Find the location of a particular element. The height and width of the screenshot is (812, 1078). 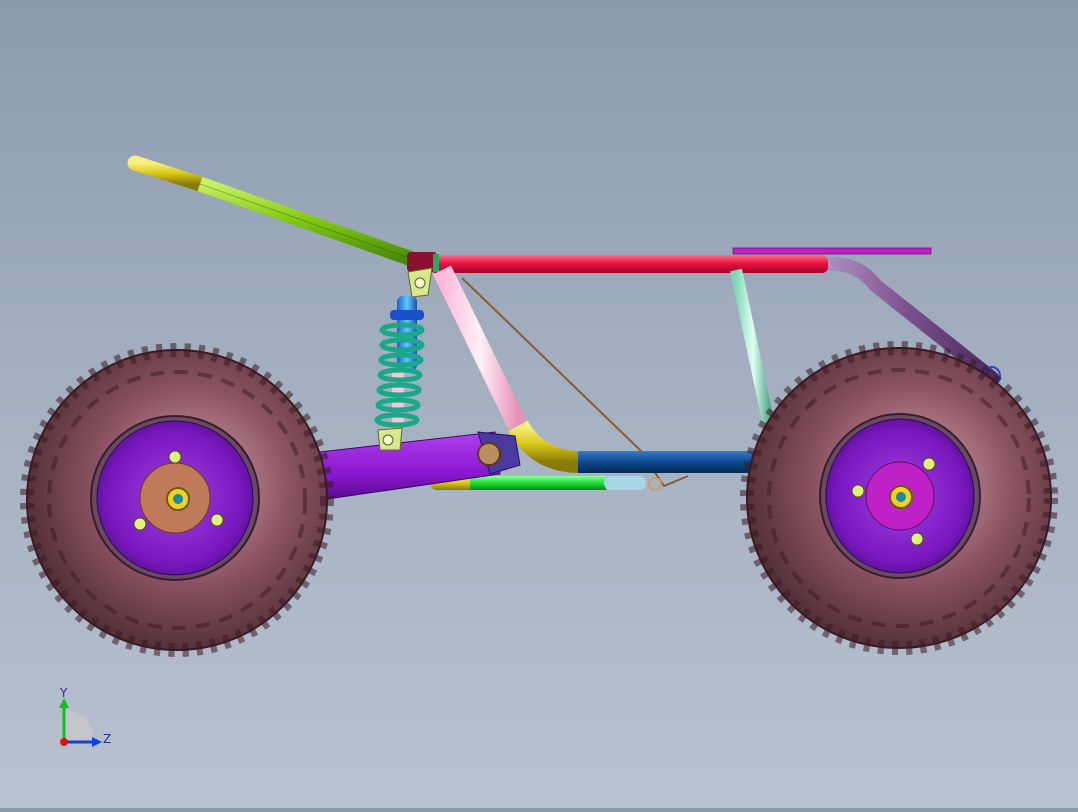

pivot-bolt is located at coordinates (489, 454).